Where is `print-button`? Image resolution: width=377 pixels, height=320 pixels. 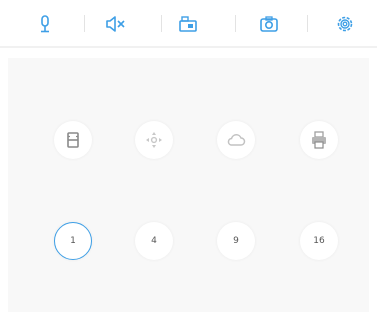
print-button is located at coordinates (319, 140).